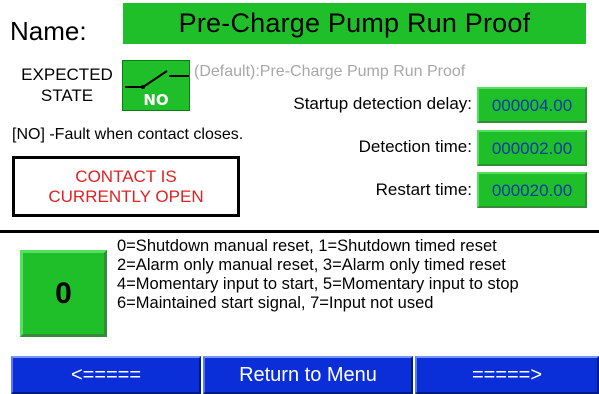 The height and width of the screenshot is (394, 599). Describe the element at coordinates (67, 95) in the screenshot. I see `expected-state-line2: STATE` at that location.